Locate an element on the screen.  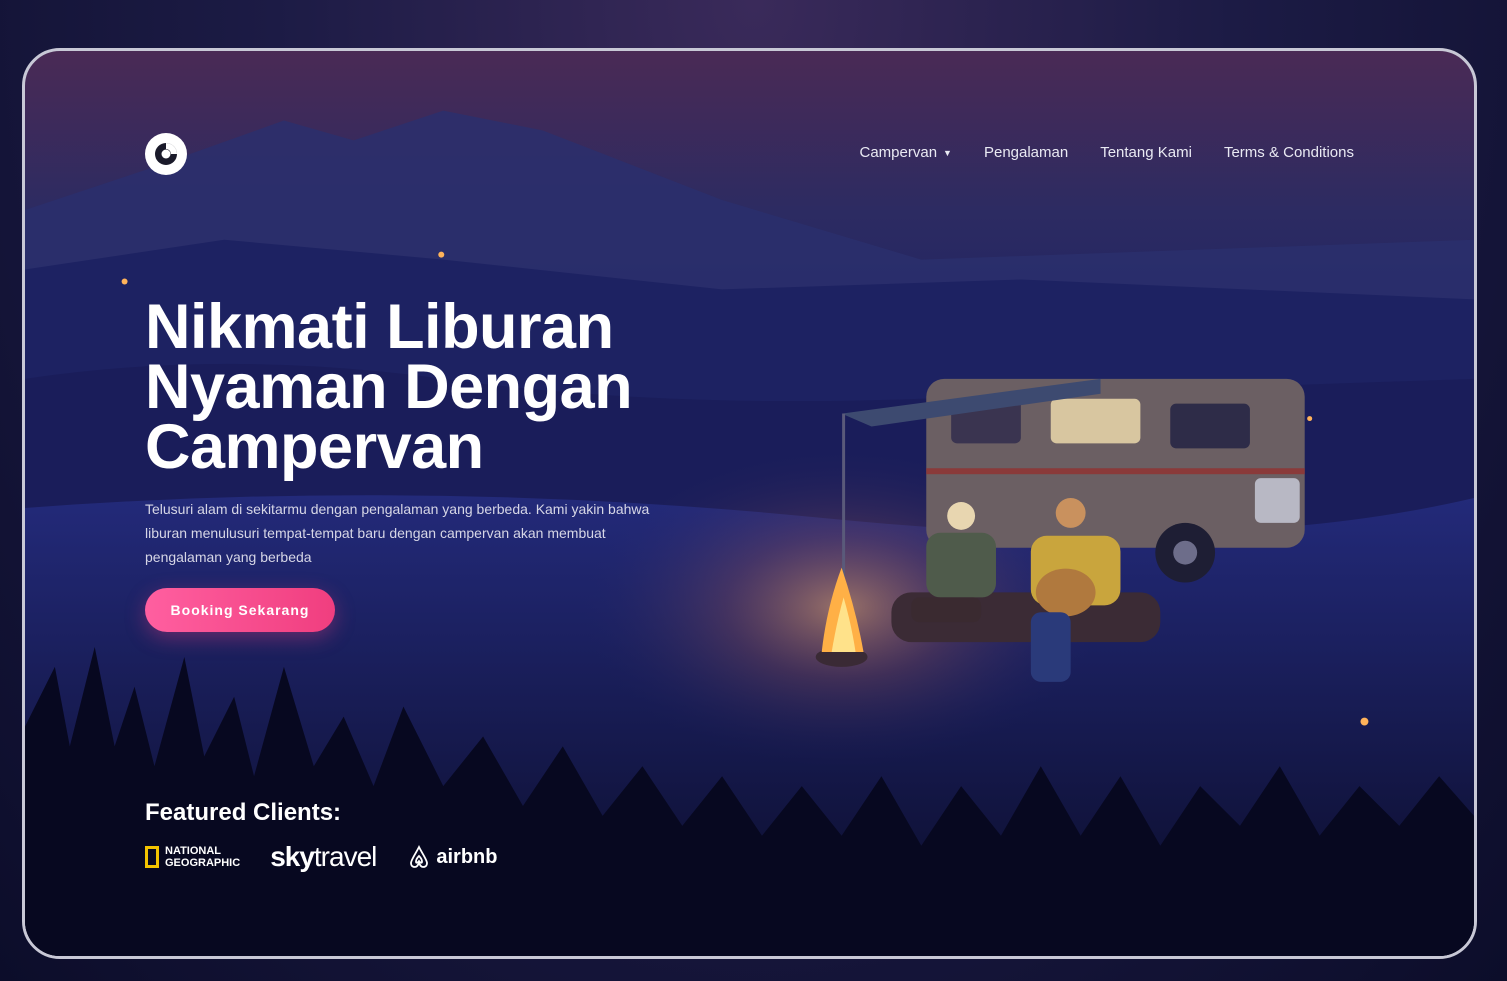
travel-label: travel is located at coordinates (345, 856).